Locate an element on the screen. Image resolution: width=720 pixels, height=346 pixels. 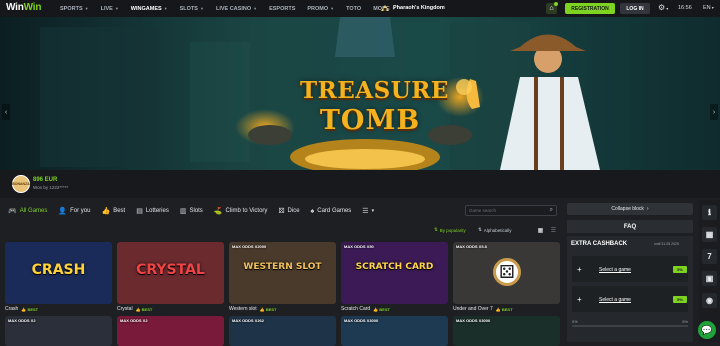
sort-alphabetically: ⇅ Alphabetically is located at coordinates (495, 230).